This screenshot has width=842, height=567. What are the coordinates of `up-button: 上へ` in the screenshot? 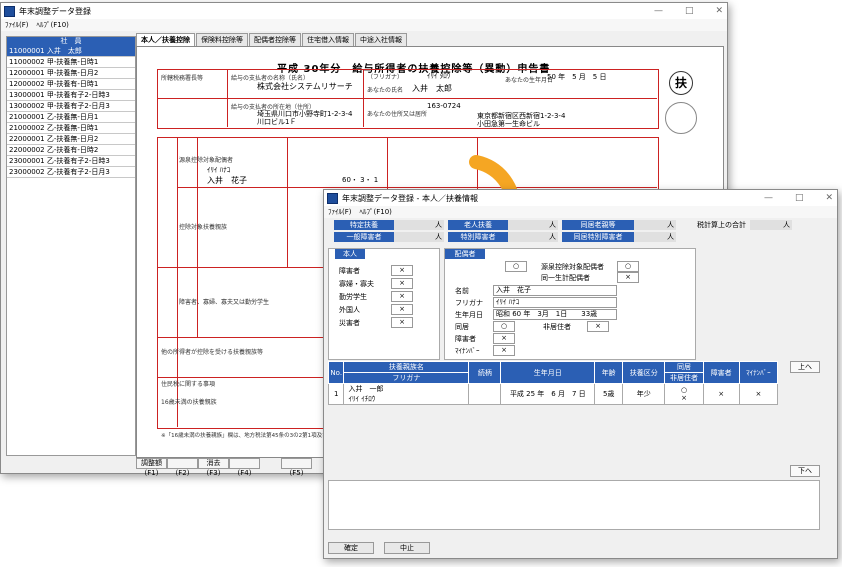 It's located at (805, 367).